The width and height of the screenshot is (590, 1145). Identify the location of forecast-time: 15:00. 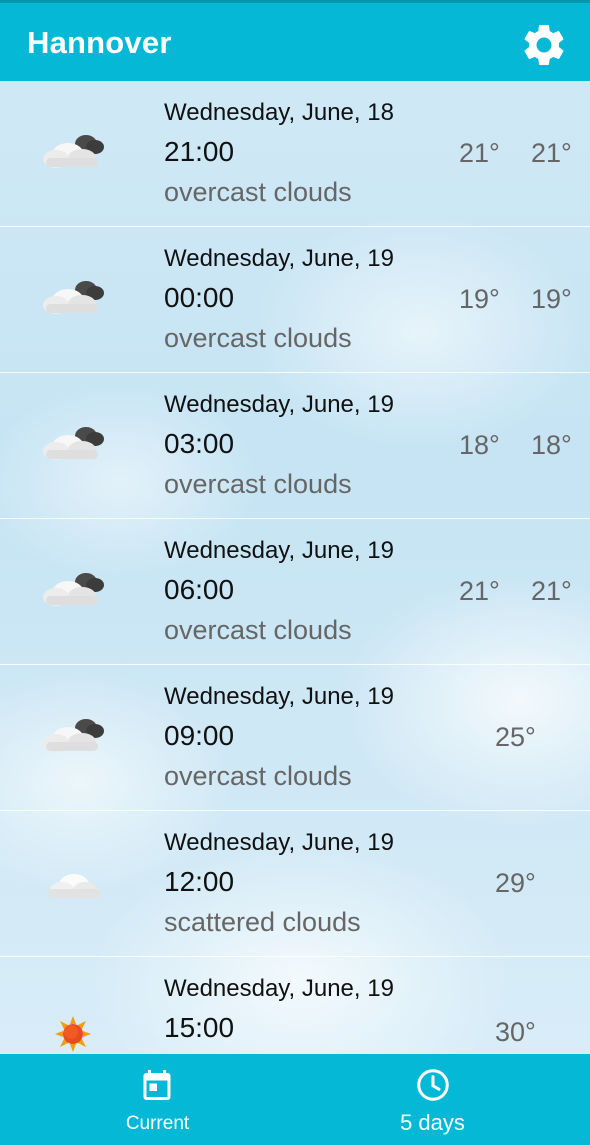
(199, 1027).